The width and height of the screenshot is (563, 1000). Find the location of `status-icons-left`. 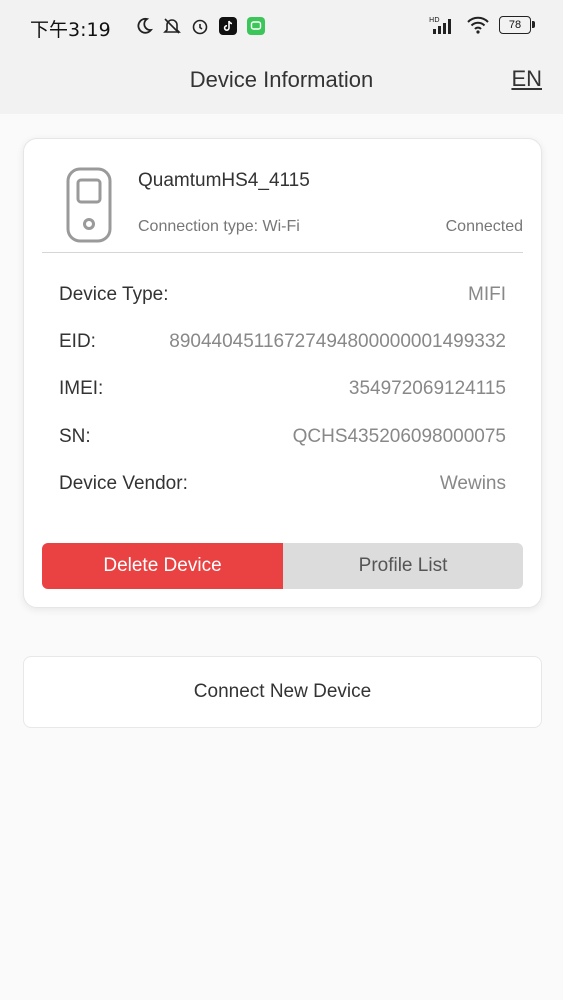

status-icons-left is located at coordinates (200, 26).